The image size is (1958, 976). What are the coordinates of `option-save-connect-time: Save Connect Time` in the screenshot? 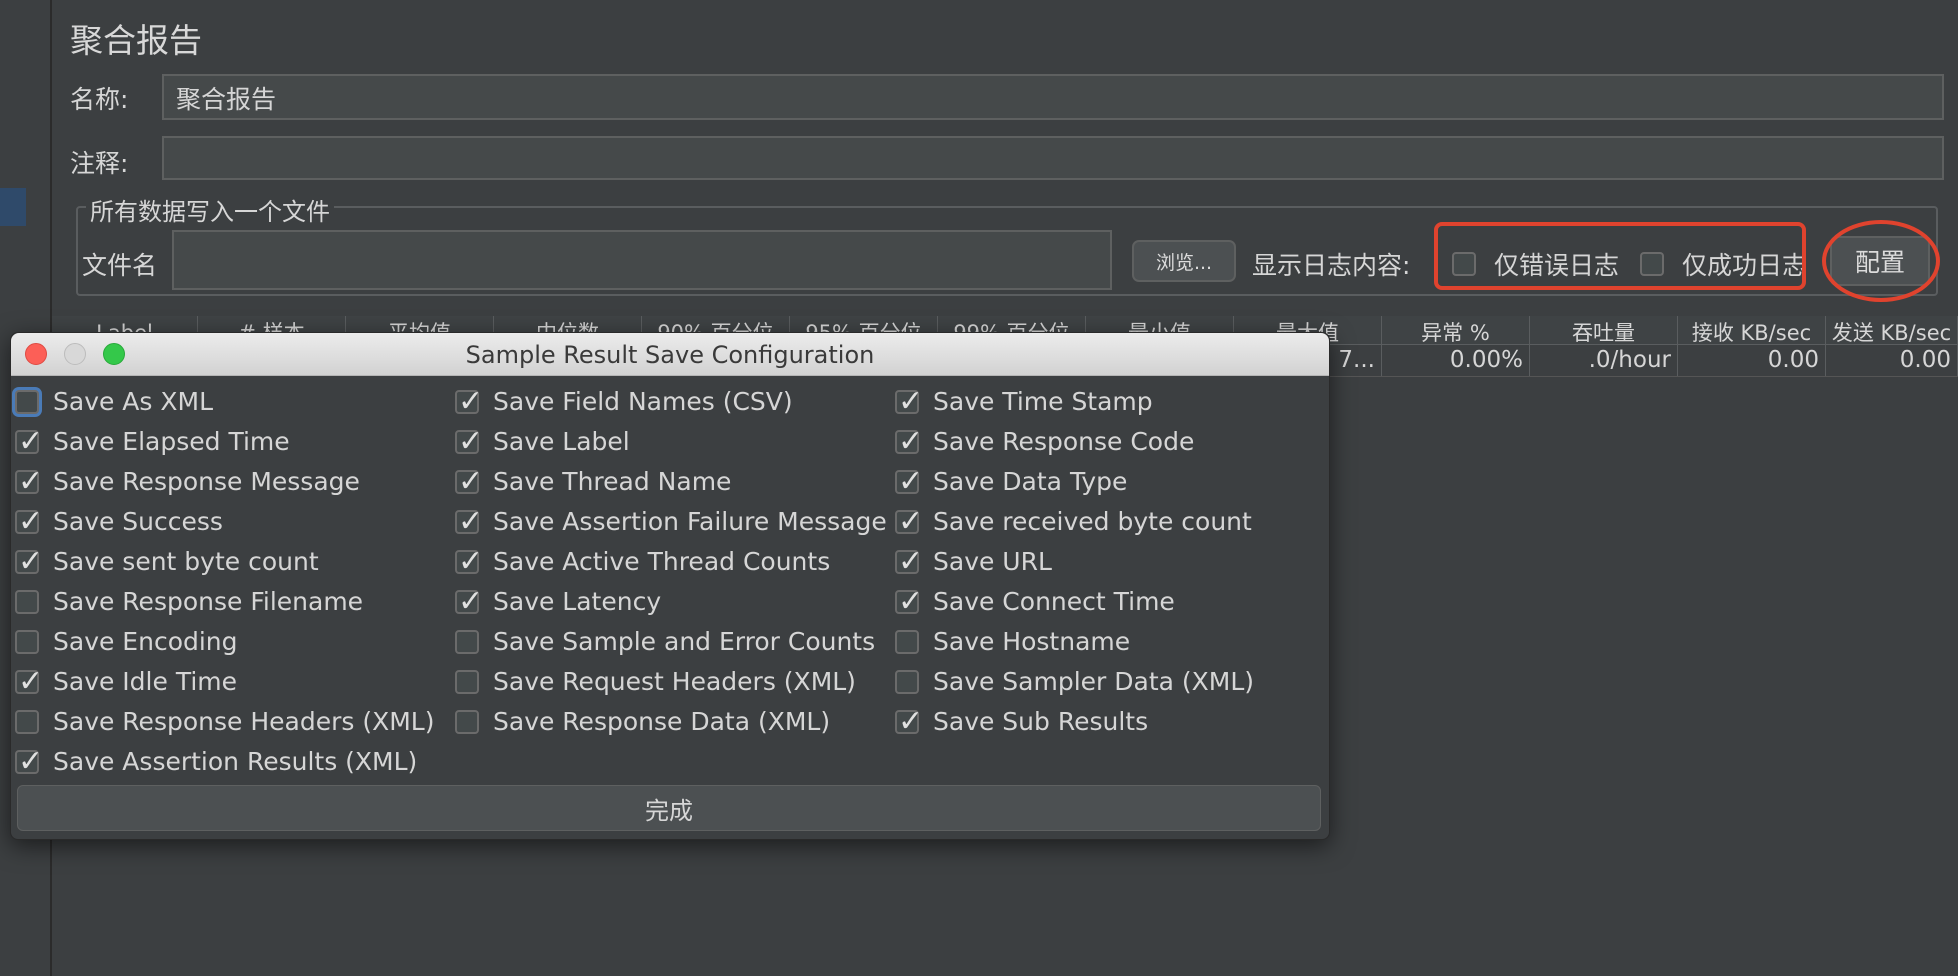 It's located at (1035, 601).